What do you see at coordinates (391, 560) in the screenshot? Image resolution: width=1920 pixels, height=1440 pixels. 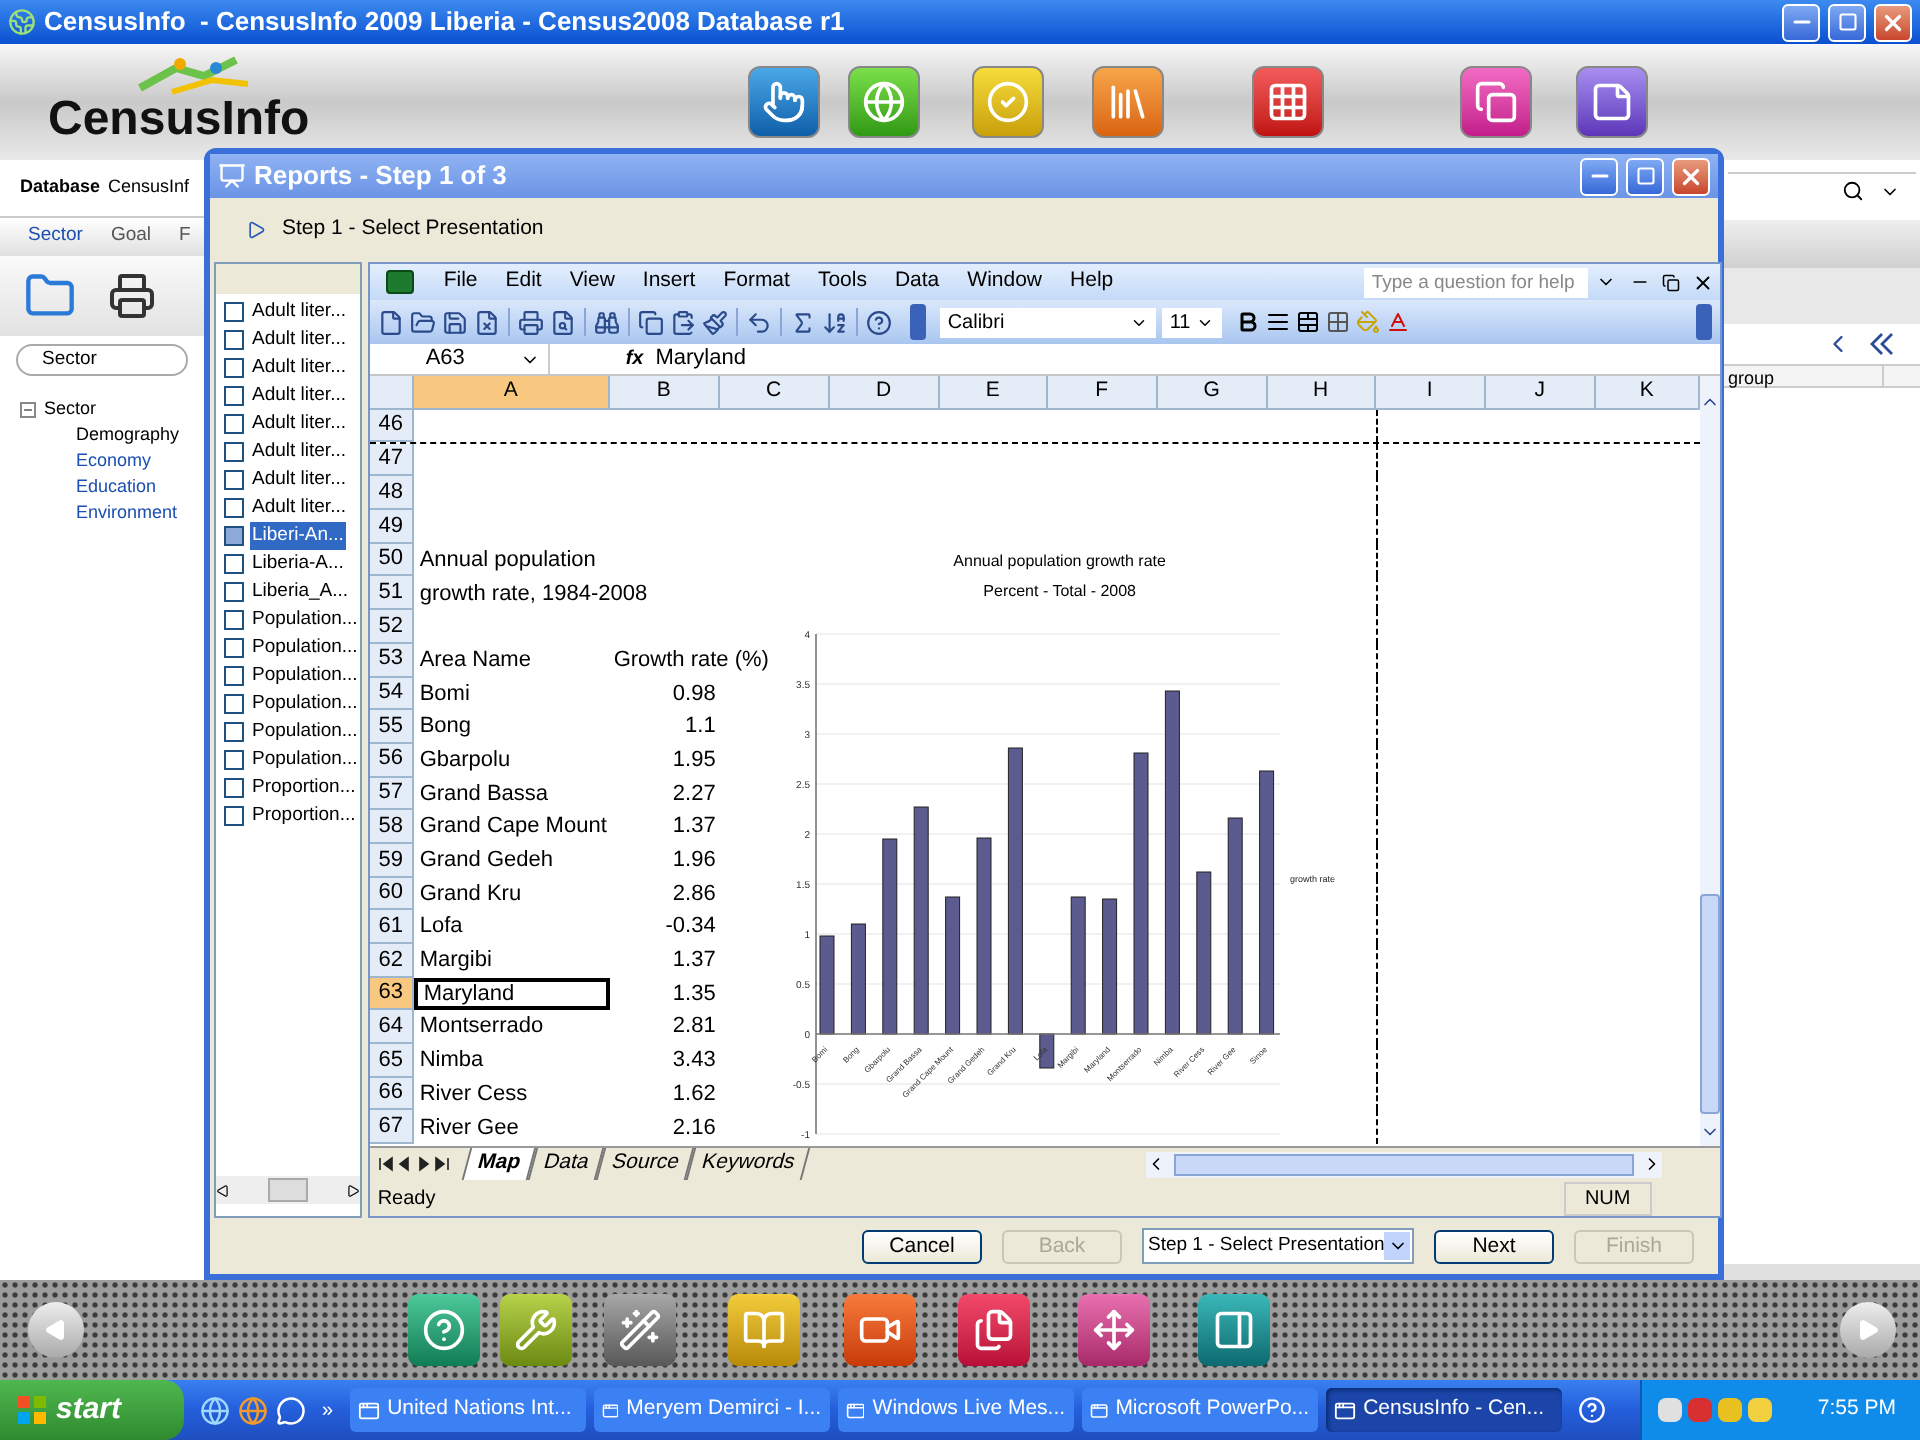 I see `row-header: 50` at bounding box center [391, 560].